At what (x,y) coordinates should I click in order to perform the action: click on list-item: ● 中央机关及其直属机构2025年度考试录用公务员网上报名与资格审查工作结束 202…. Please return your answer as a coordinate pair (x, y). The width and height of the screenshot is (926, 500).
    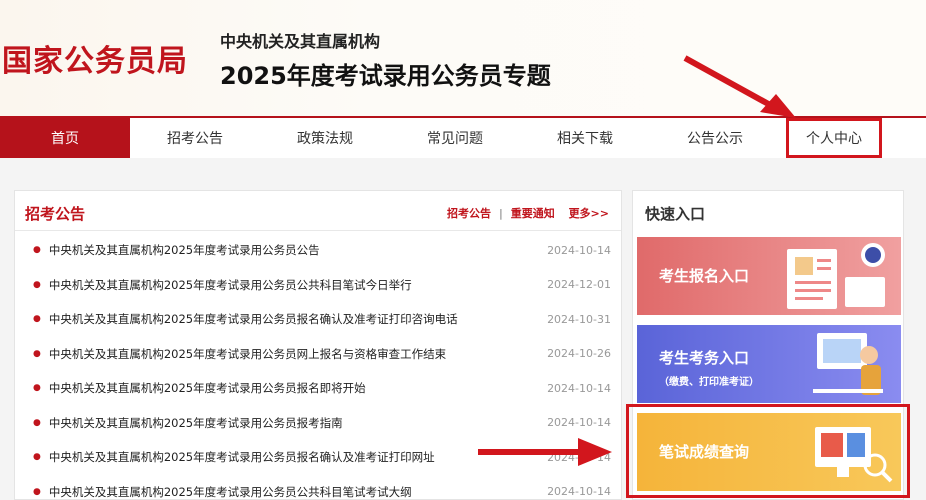
    Looking at the image, I should click on (318, 354).